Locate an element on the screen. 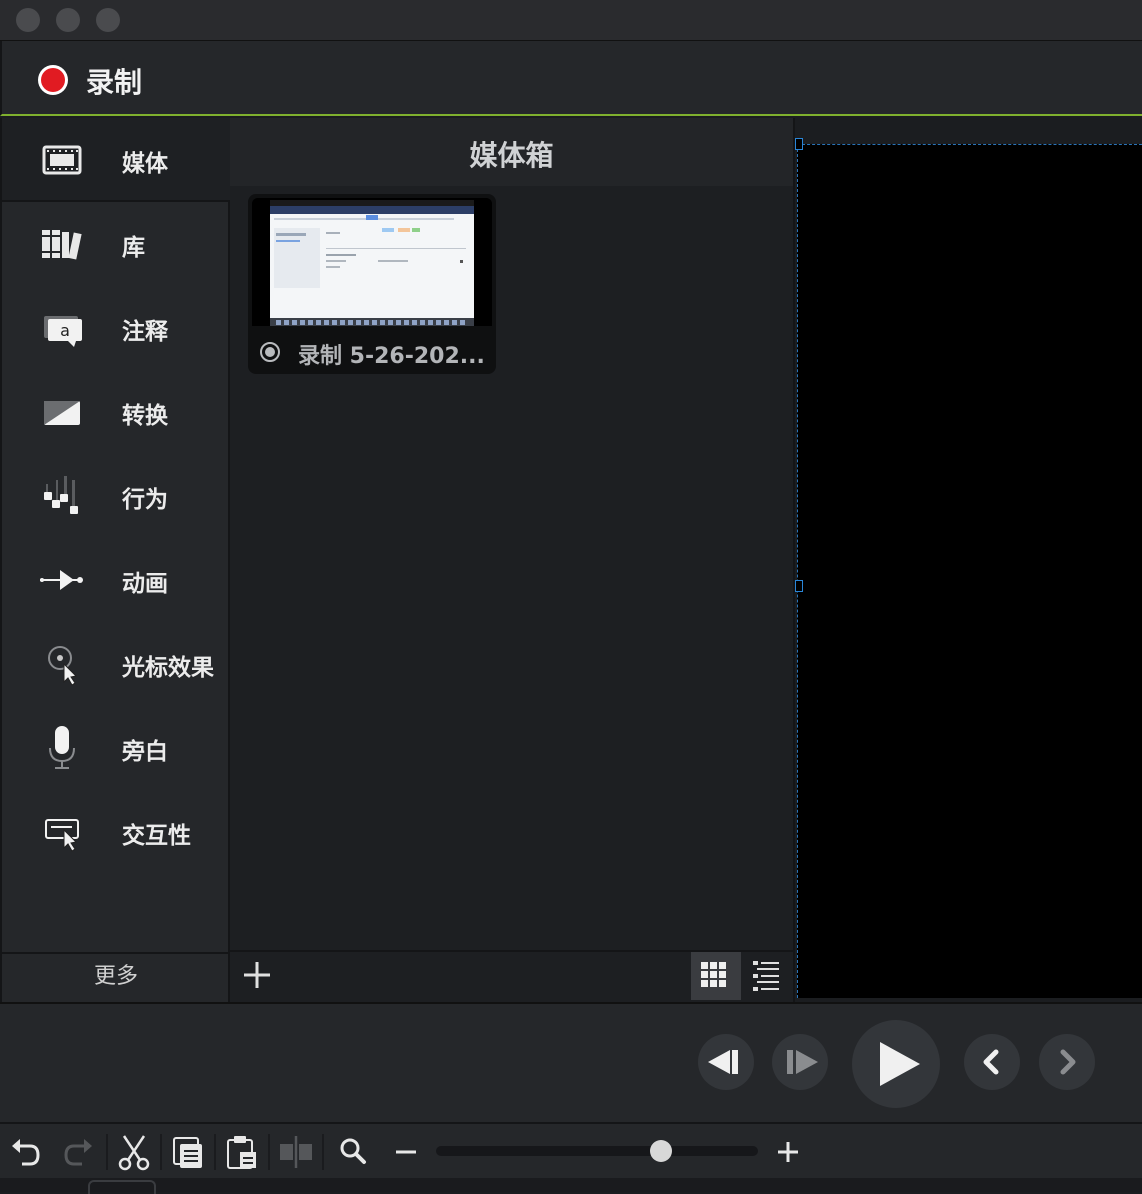 This screenshot has width=1142, height=1194. list-view-button is located at coordinates (768, 976).